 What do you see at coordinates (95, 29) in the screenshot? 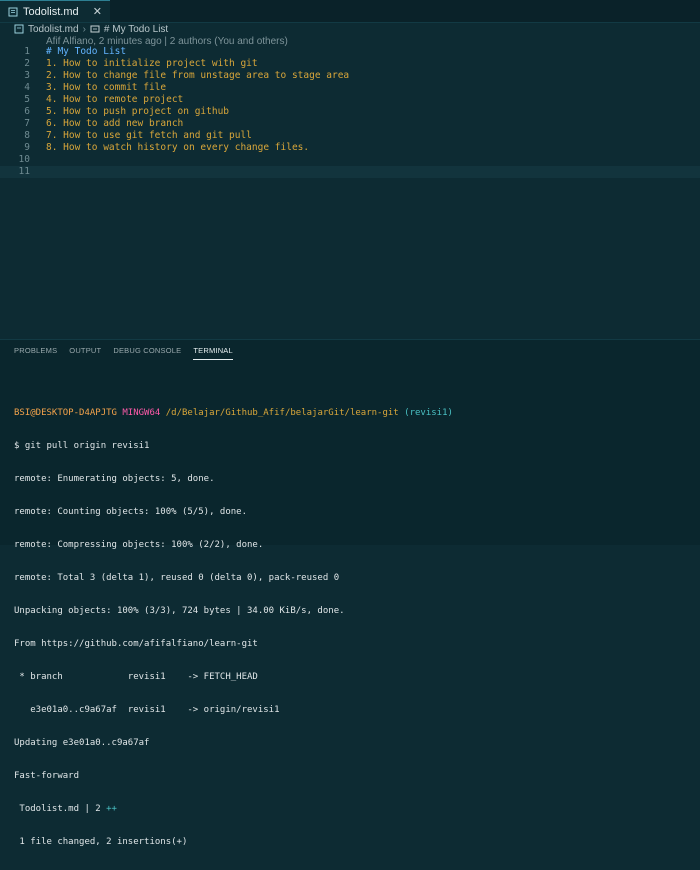
I see `symbol-icon` at bounding box center [95, 29].